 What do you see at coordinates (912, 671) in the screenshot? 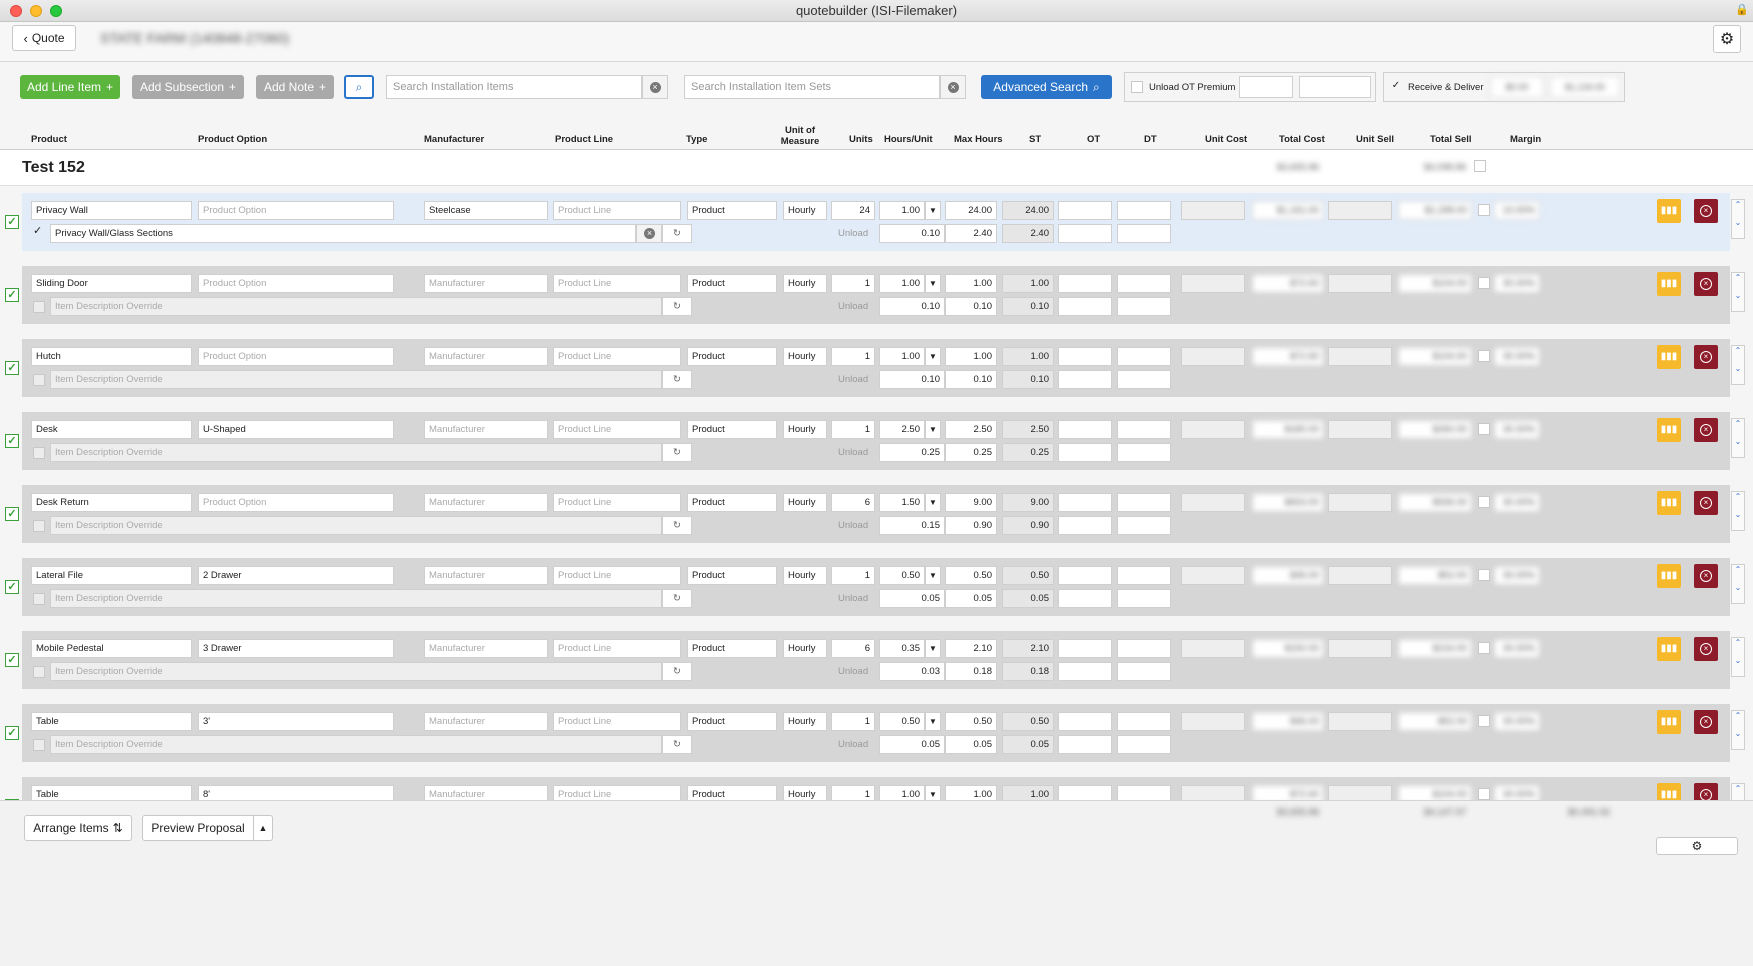
I see `unload-hours-field: 0.03` at bounding box center [912, 671].